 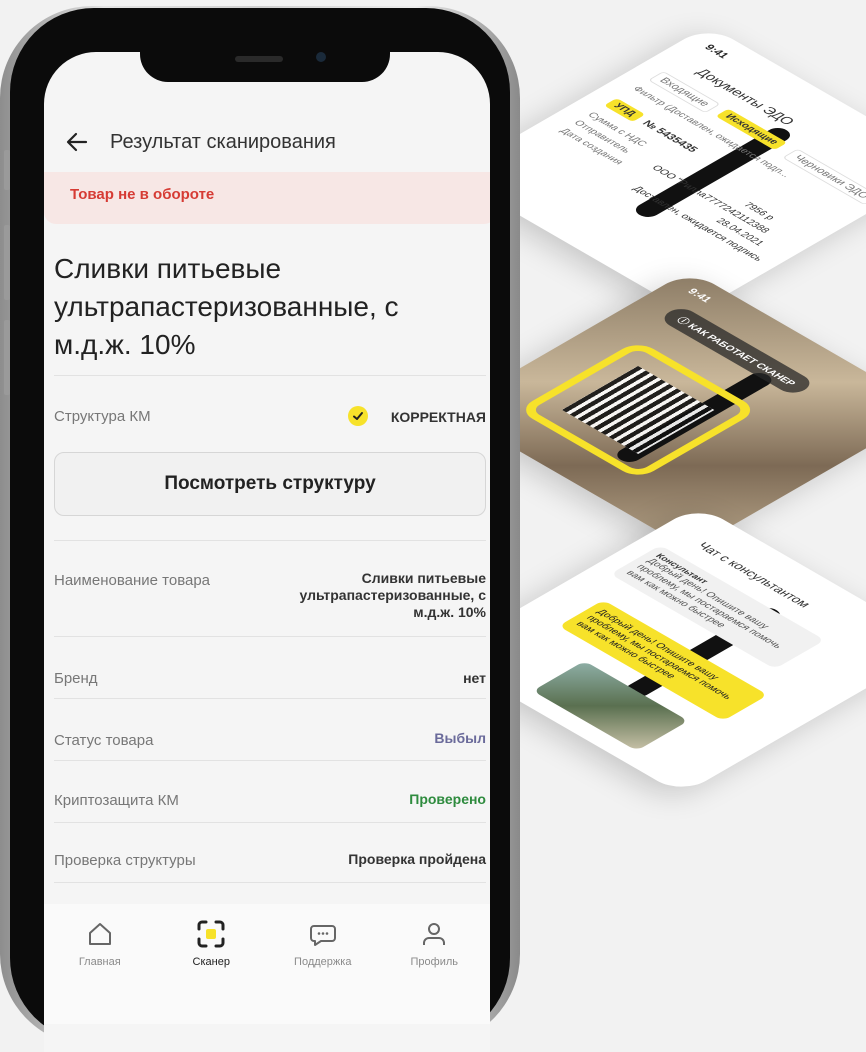 I want to click on page-title: Результат сканирования, so click(x=223, y=141).